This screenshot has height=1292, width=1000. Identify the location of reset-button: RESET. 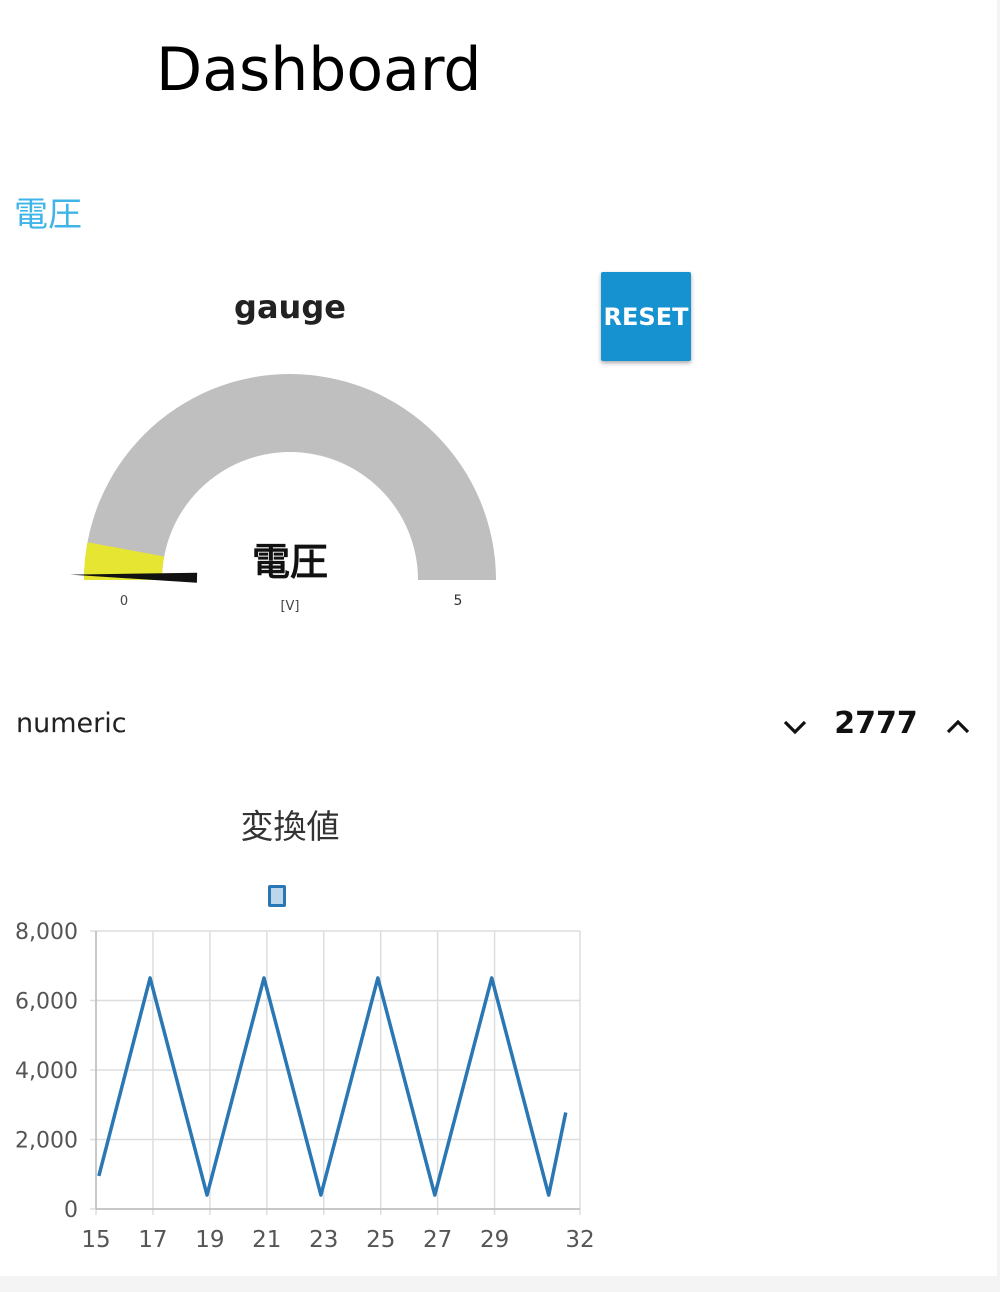
(646, 316).